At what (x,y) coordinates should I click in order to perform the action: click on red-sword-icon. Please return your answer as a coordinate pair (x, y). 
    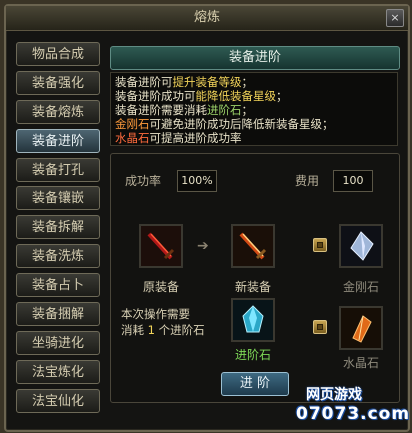
    Looking at the image, I should click on (161, 246).